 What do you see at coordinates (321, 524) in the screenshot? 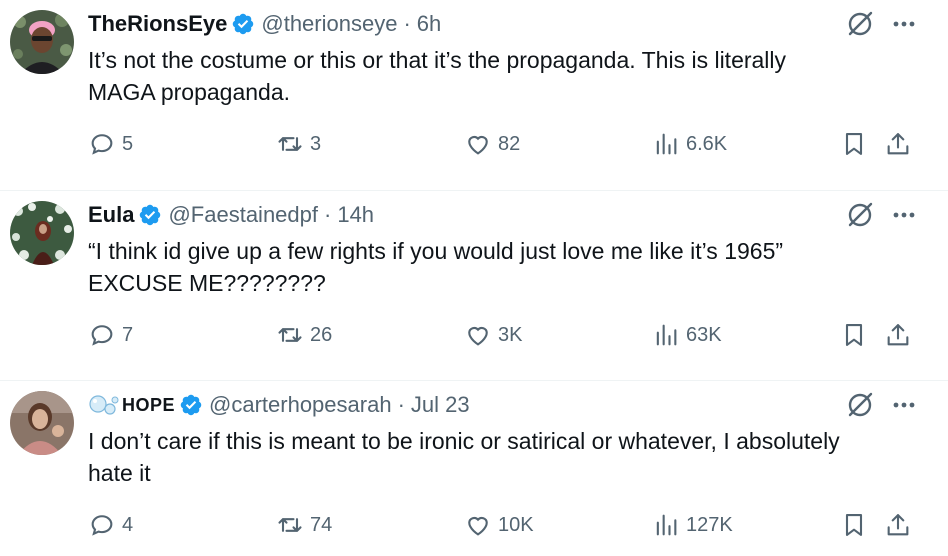
I see `repost-count: 74` at bounding box center [321, 524].